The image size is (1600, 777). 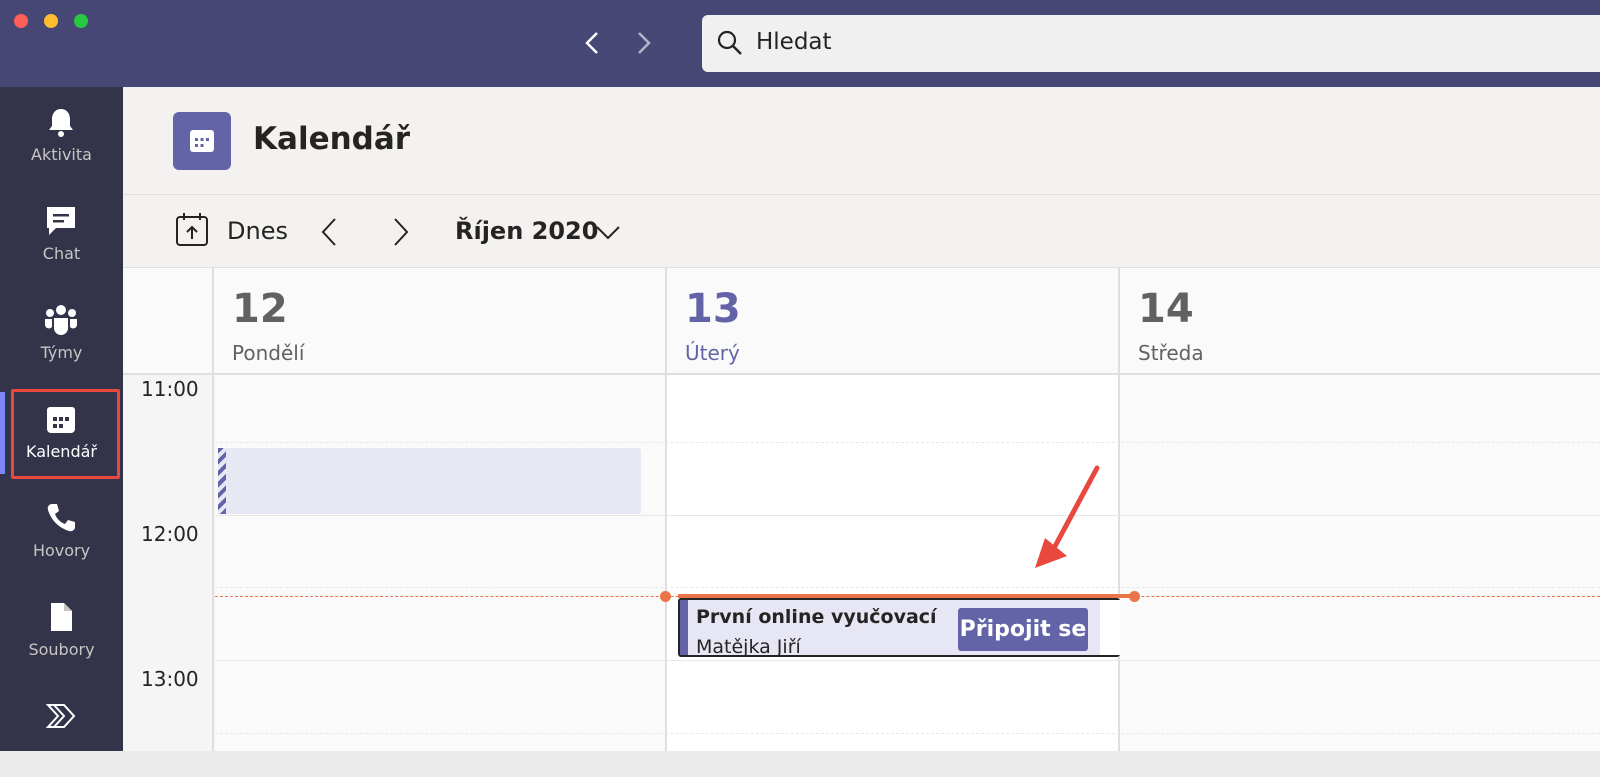 I want to click on search-placeholder: Hledat, so click(x=794, y=42).